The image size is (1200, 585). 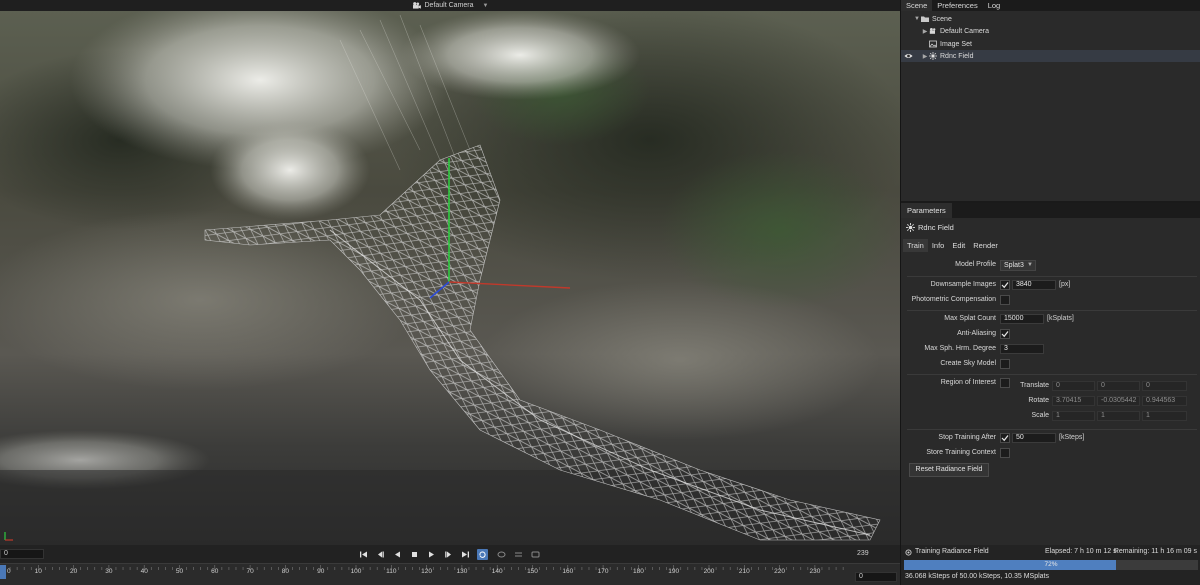 I want to click on timeline-tick-label: 150, so click(x=532, y=571).